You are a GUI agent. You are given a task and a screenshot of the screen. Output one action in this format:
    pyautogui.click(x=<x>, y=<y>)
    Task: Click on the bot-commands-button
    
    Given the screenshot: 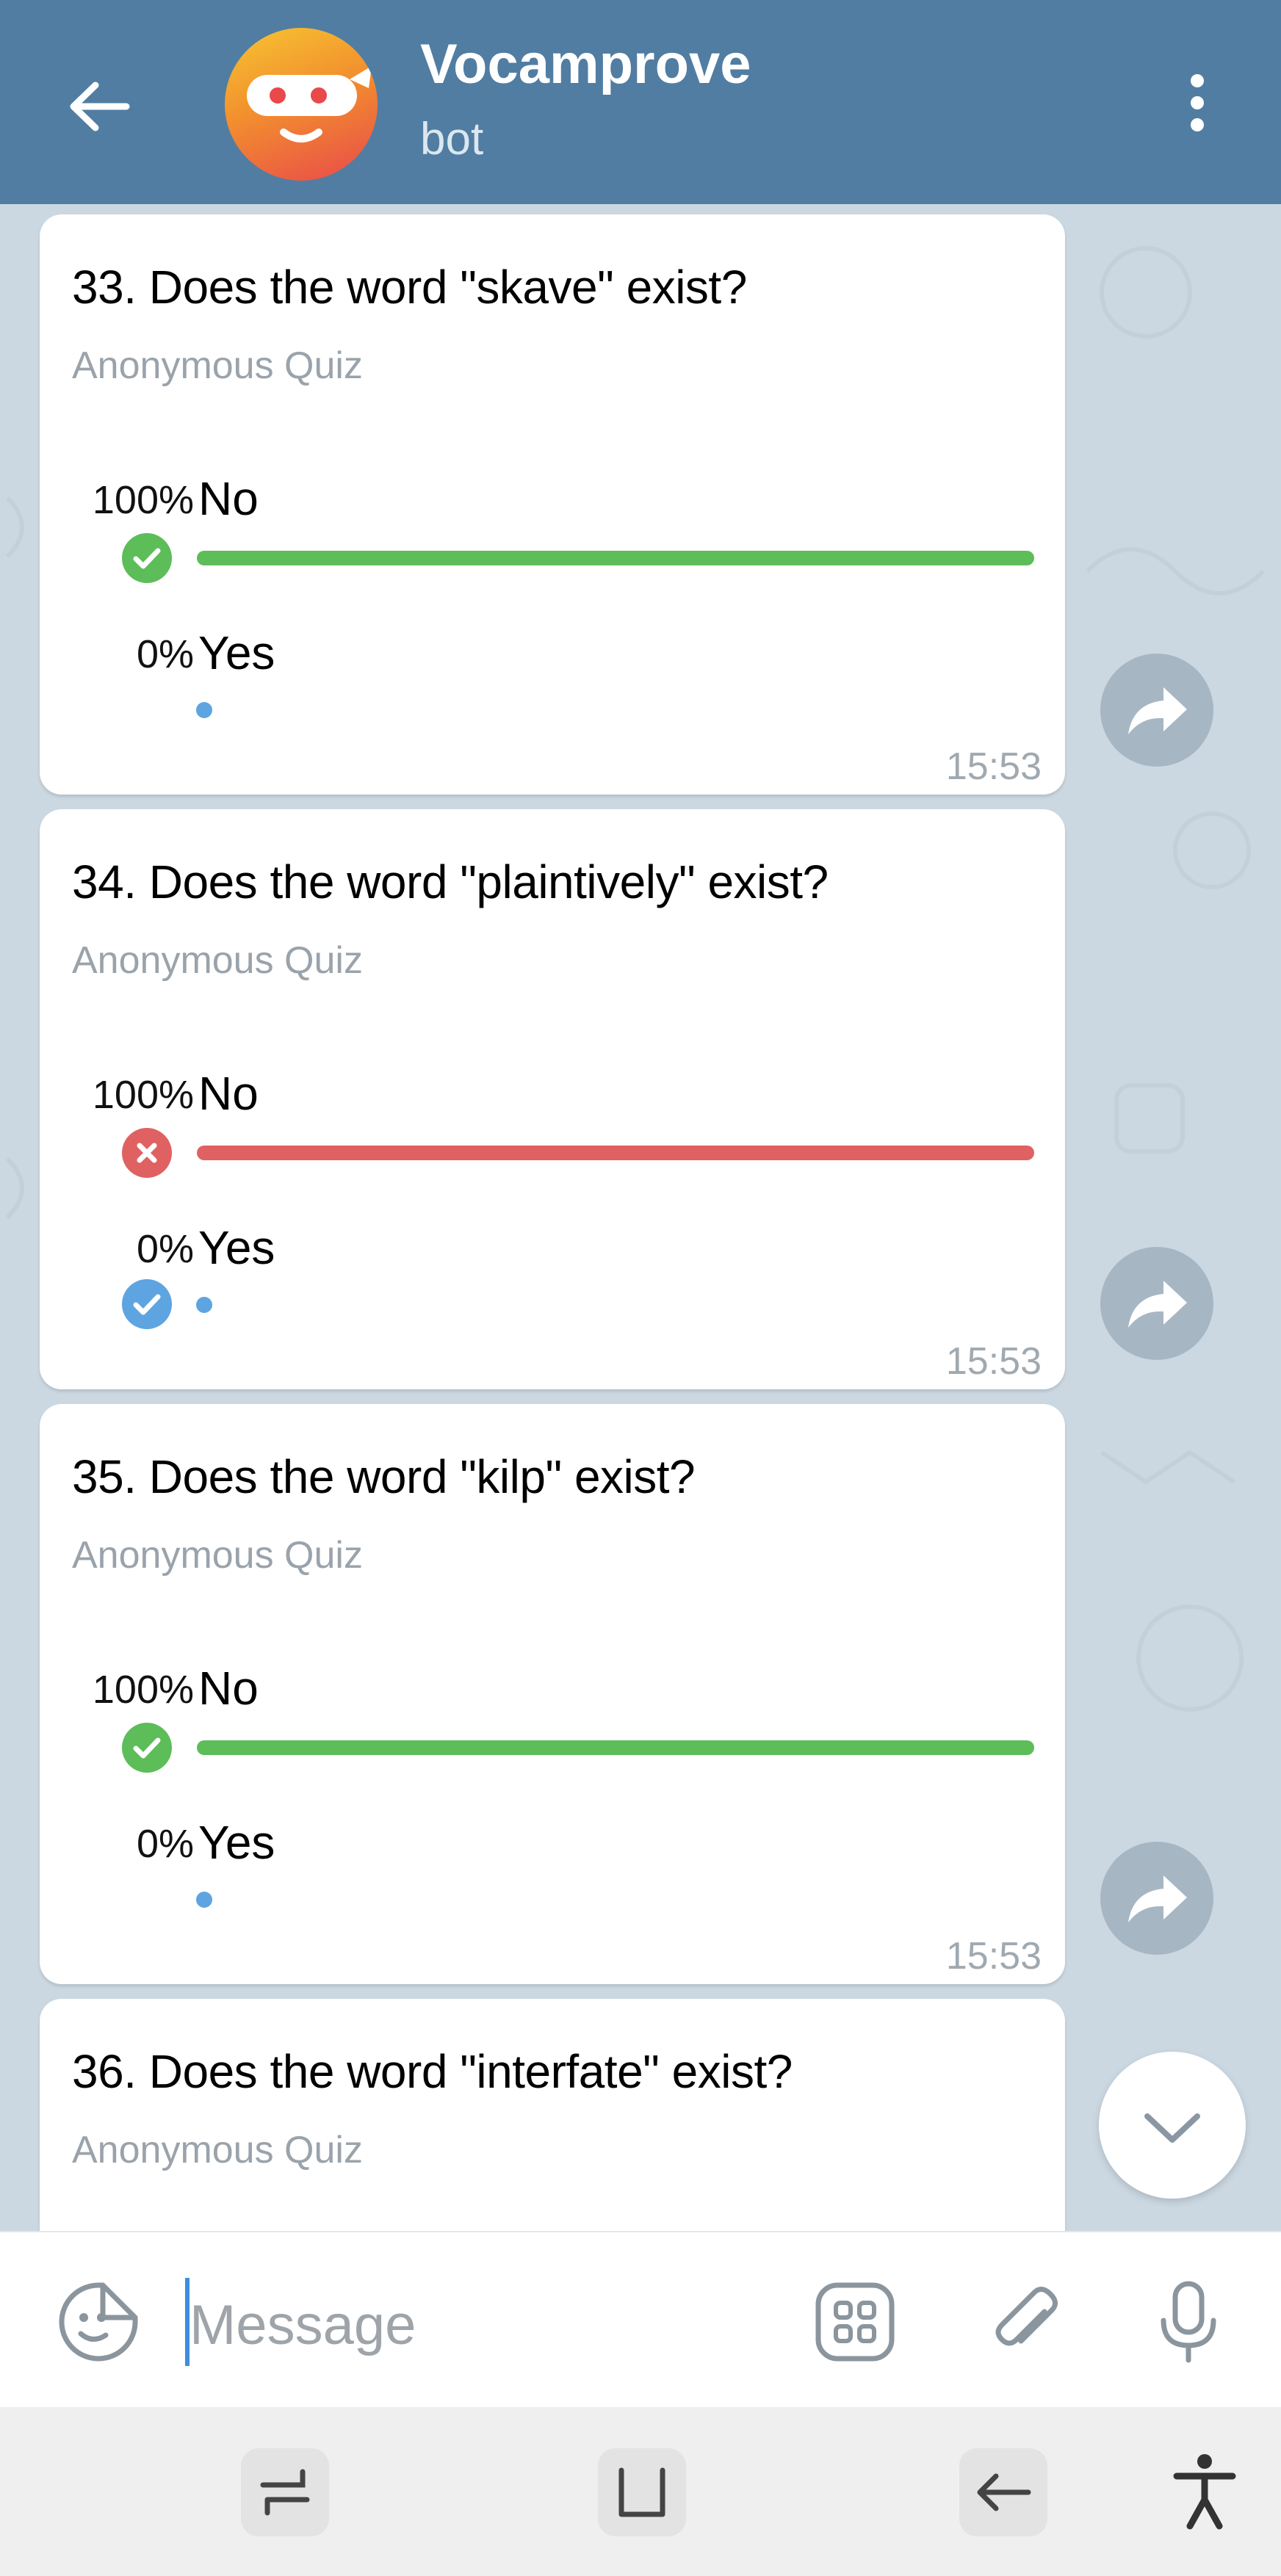 What is the action you would take?
    pyautogui.click(x=855, y=2323)
    